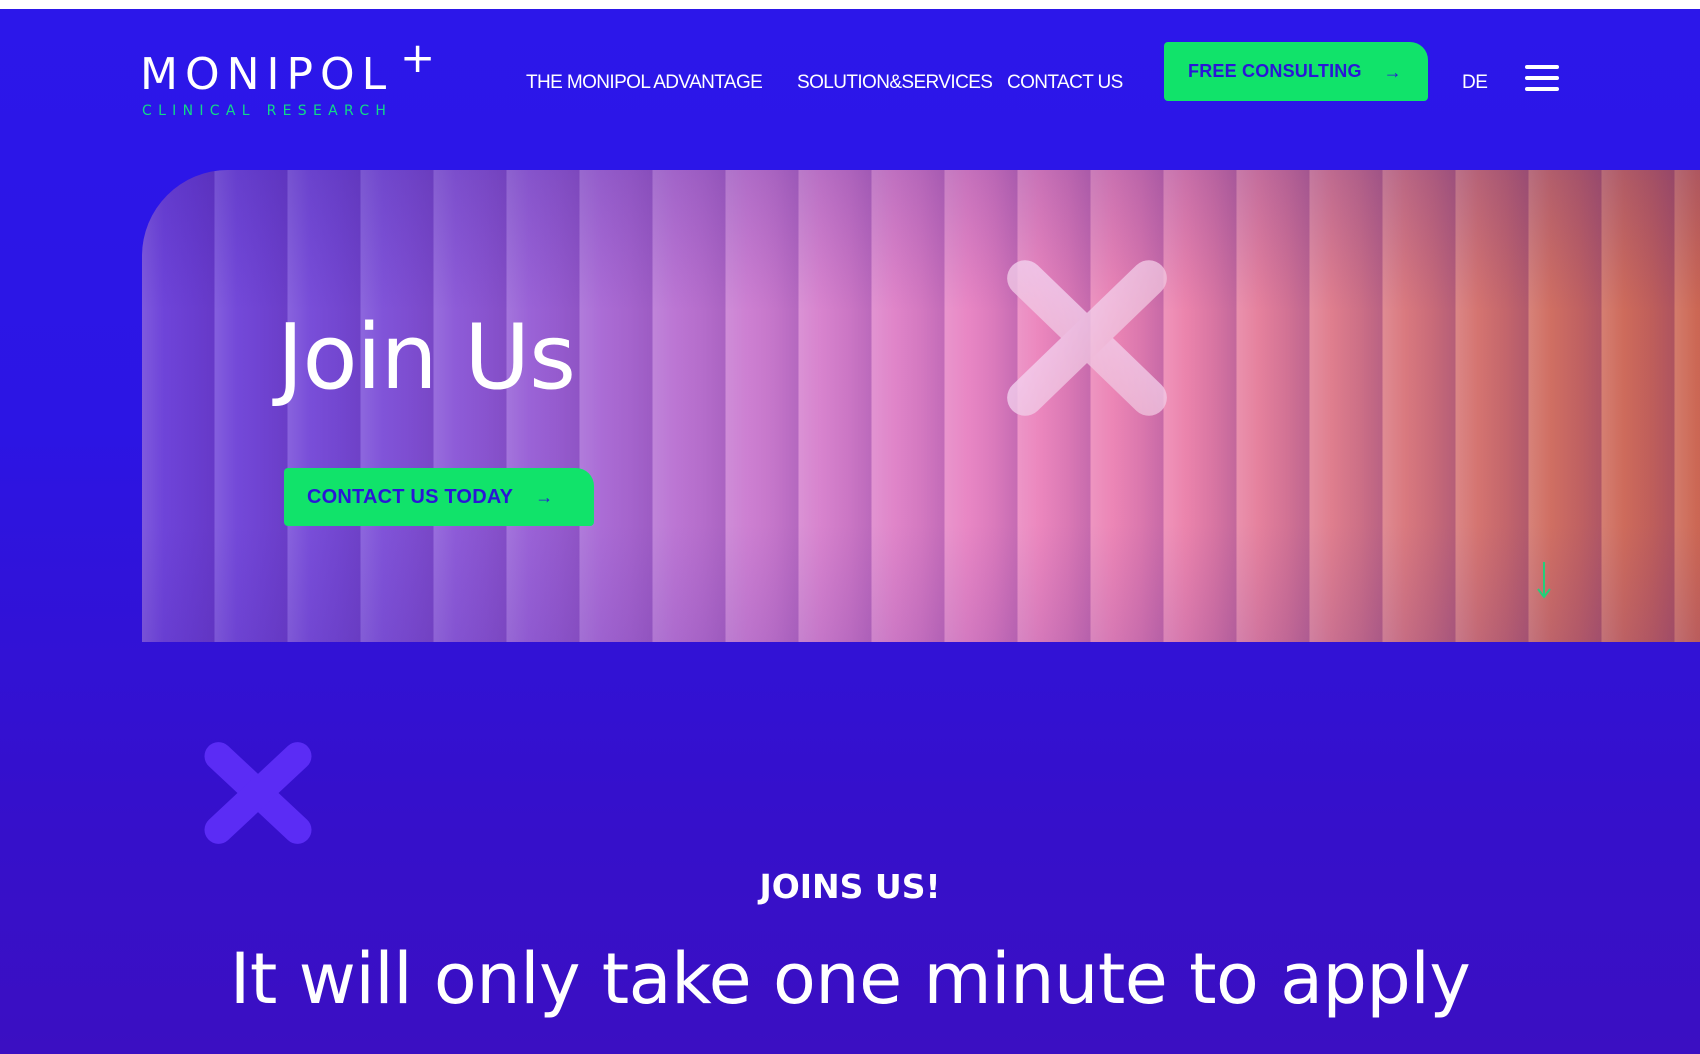 This screenshot has width=1700, height=1054. Describe the element at coordinates (1275, 71) in the screenshot. I see `free-consulting-label: FREE CONSULTING` at that location.